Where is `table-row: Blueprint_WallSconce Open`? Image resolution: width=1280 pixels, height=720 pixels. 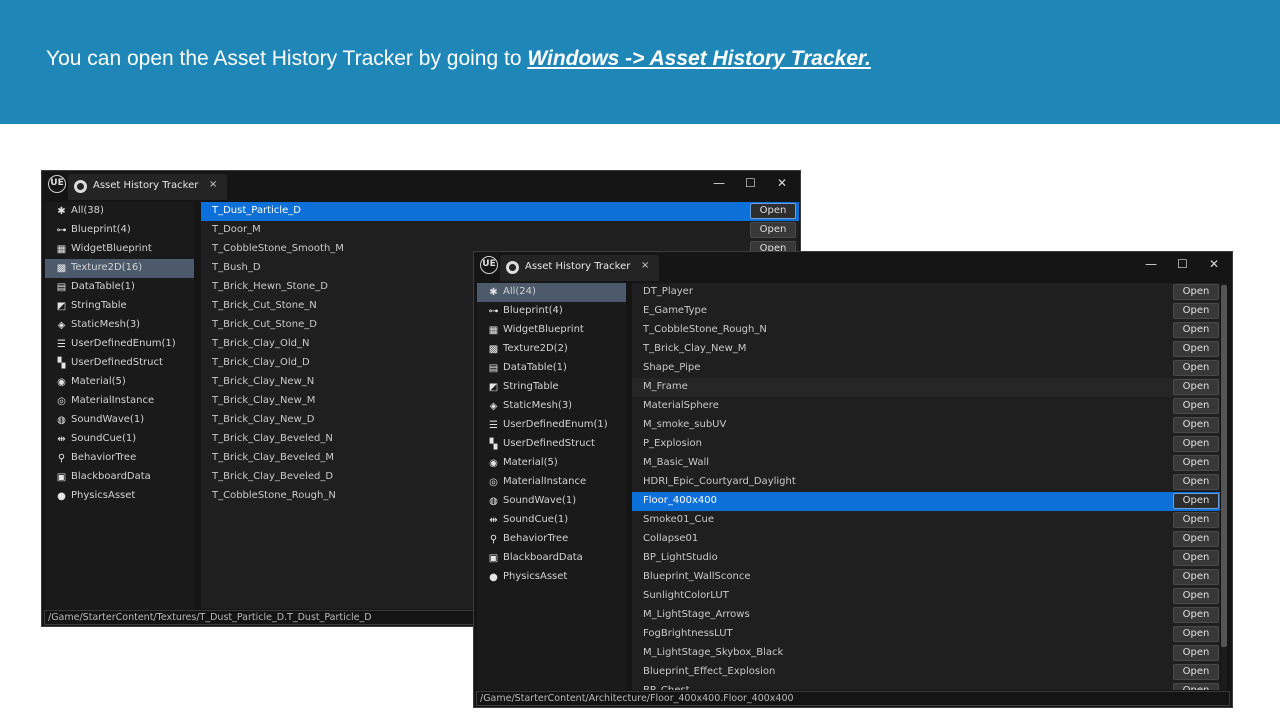
table-row: Blueprint_WallSconce Open is located at coordinates (926, 577).